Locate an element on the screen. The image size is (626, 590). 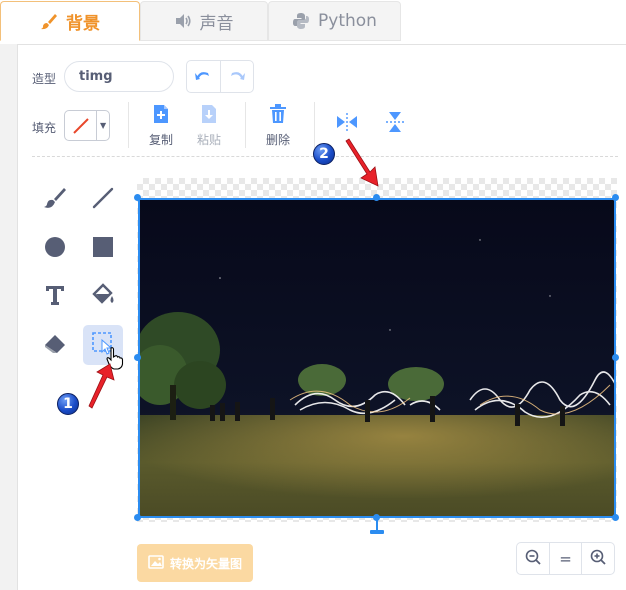
convert-to-vector-button: 转换为矢量图 is located at coordinates (195, 563).